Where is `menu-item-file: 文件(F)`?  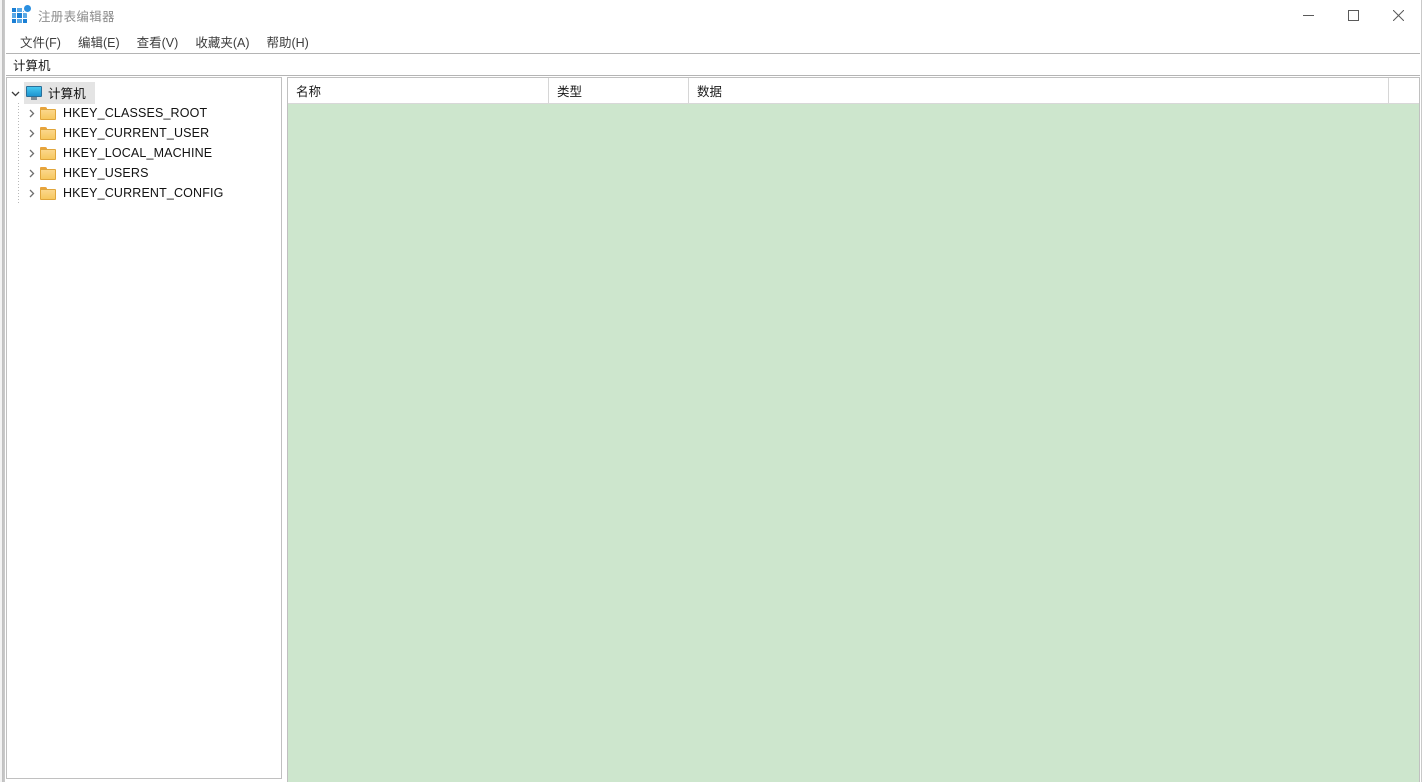
menu-item-file: 文件(F) is located at coordinates (40, 42).